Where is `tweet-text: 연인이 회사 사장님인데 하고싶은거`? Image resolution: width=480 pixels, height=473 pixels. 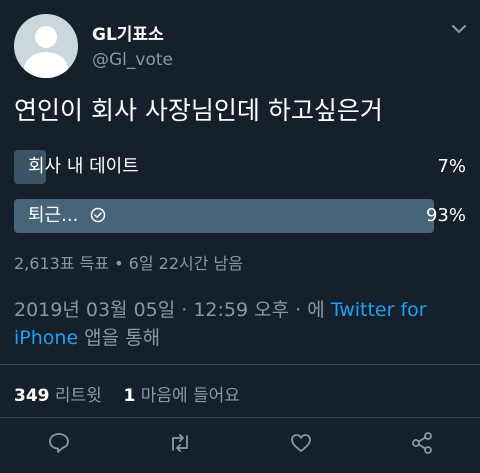
tweet-text: 연인이 회사 사장님인데 하고싶은거 is located at coordinates (198, 110).